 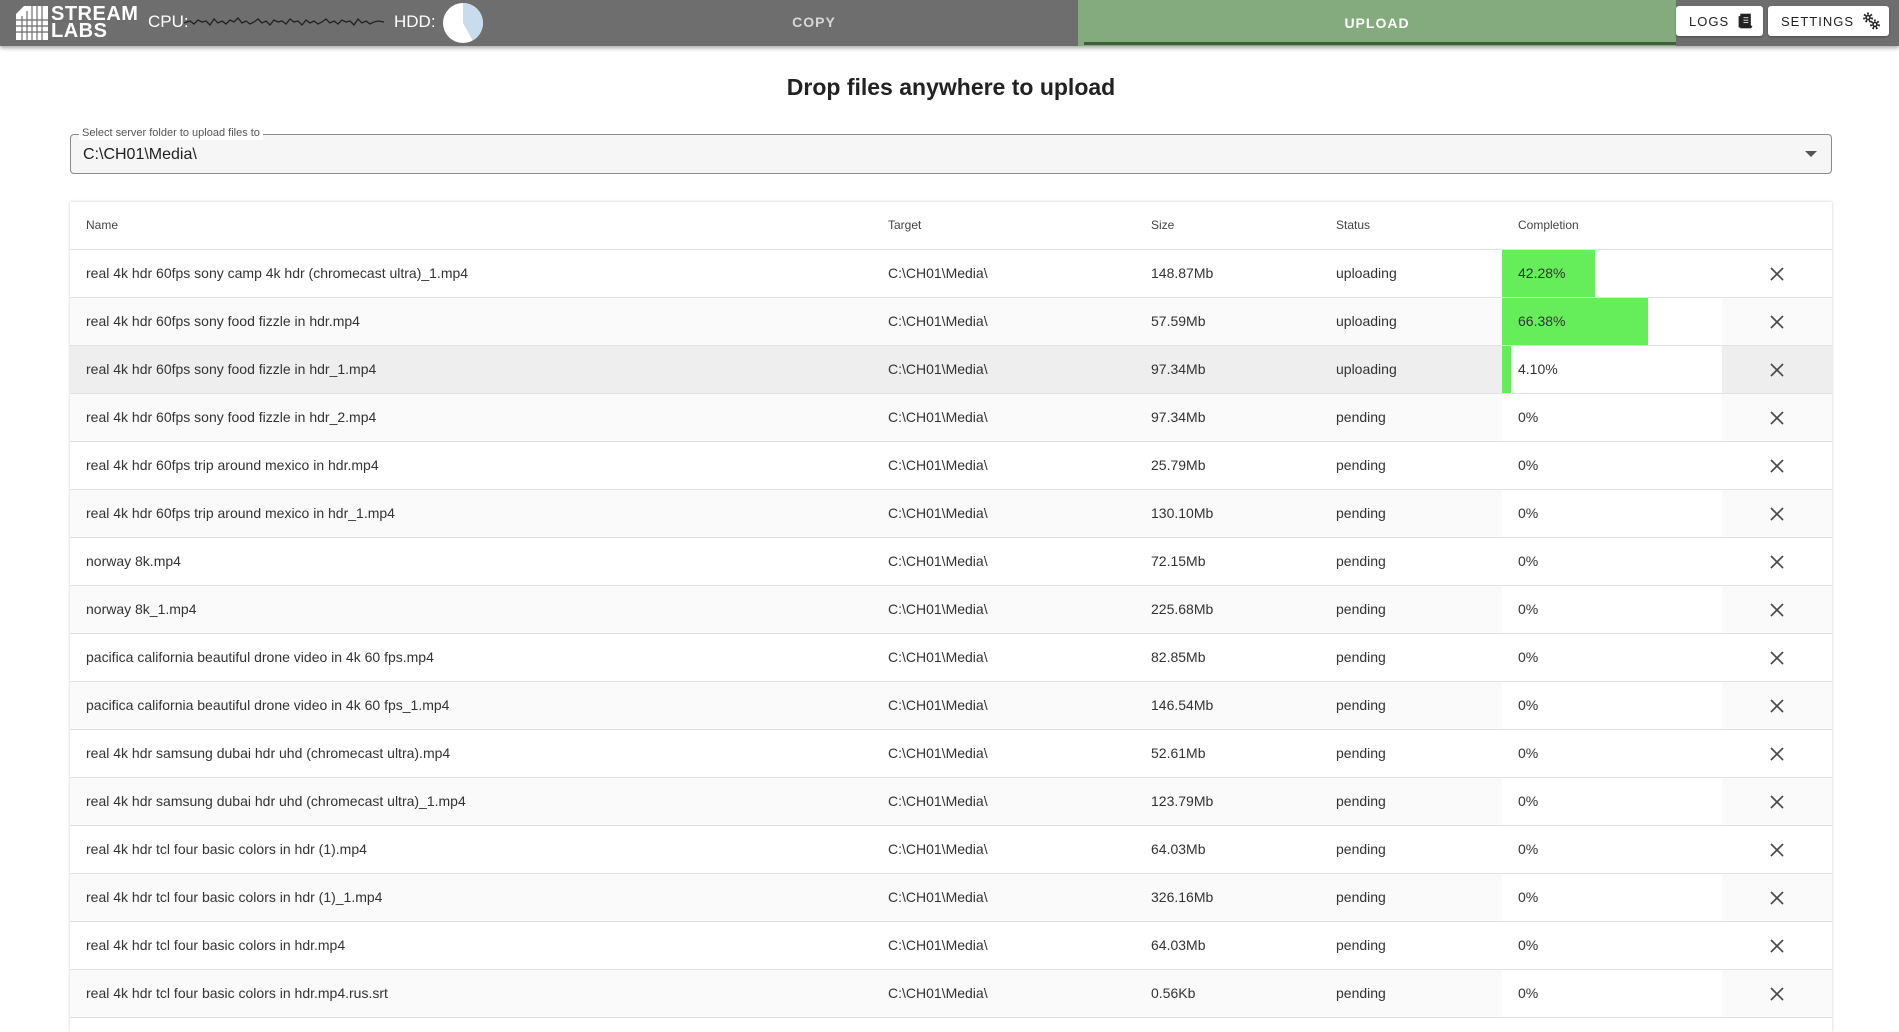 I want to click on completion-cell: 4.10%, so click(x=1612, y=369).